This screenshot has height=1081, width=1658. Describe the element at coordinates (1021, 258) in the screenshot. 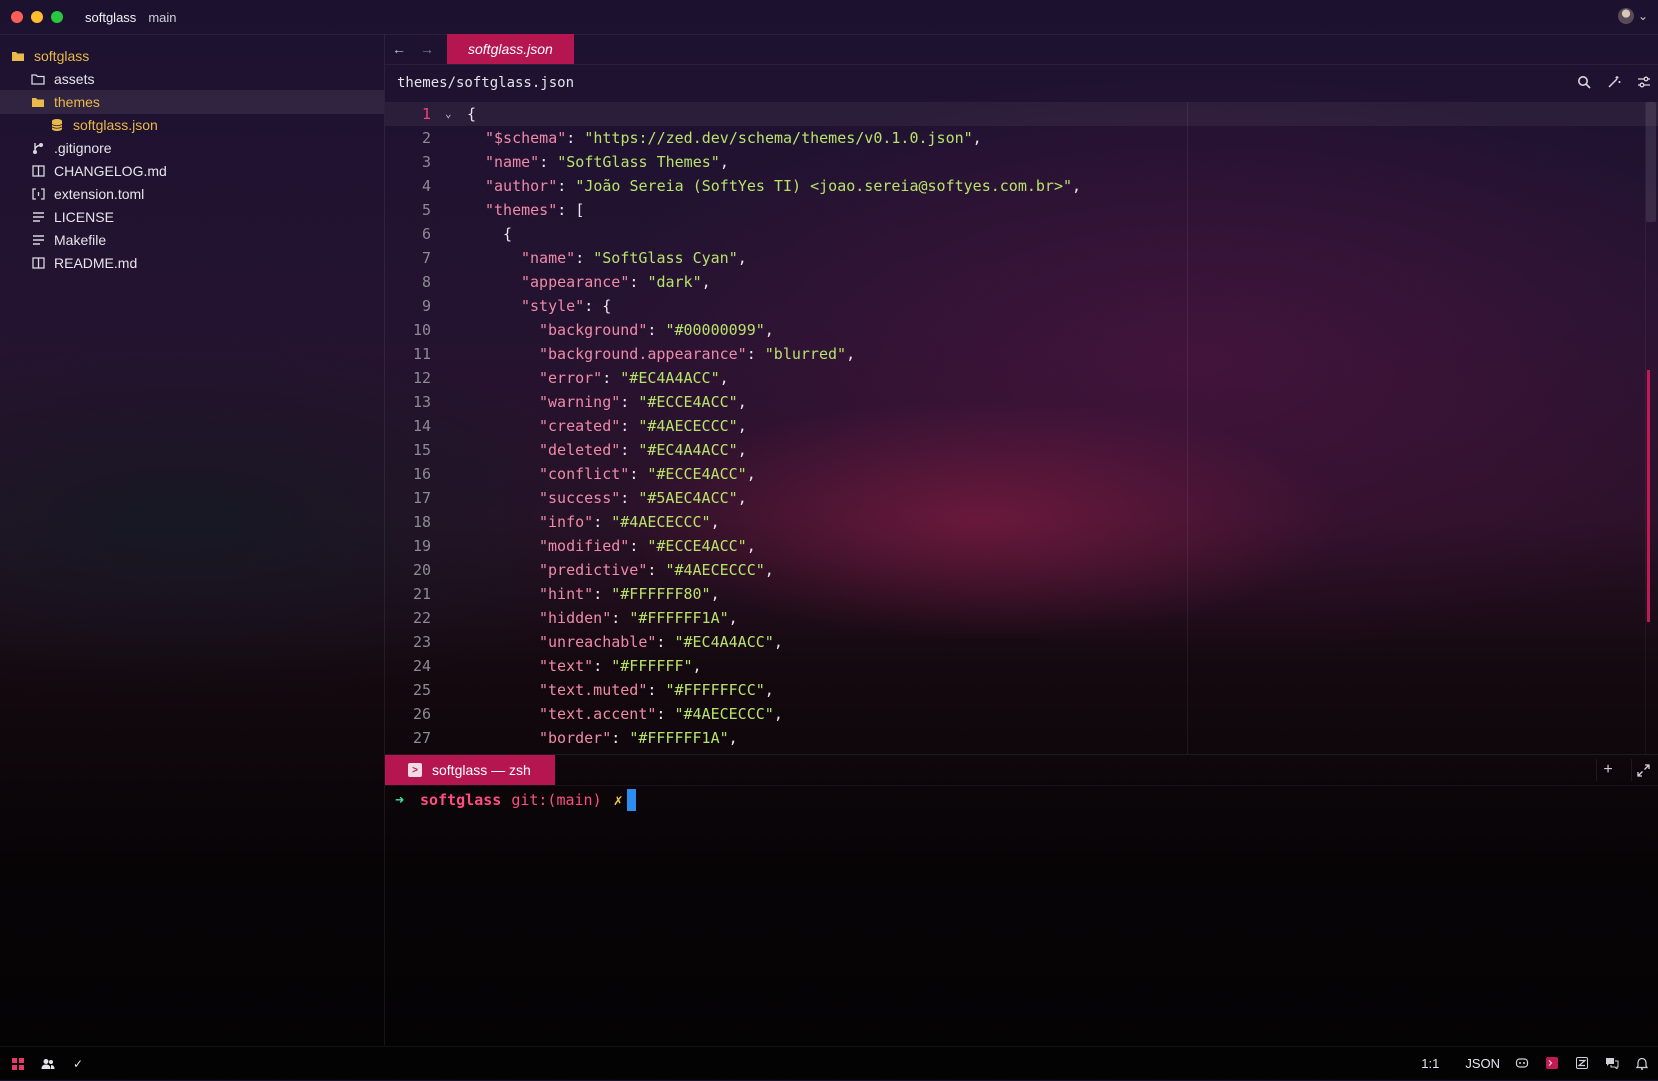

I see `code-line: 7 "name": "SoftGlass Cyan",` at that location.